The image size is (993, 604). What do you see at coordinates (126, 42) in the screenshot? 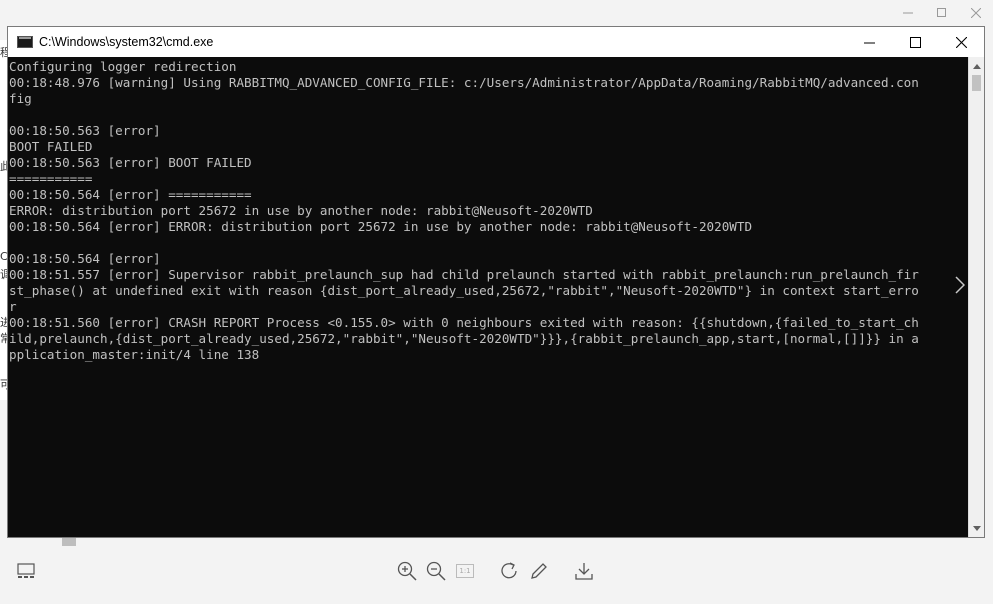
I see `window-title: C:\Windows\system32\cmd.exe` at bounding box center [126, 42].